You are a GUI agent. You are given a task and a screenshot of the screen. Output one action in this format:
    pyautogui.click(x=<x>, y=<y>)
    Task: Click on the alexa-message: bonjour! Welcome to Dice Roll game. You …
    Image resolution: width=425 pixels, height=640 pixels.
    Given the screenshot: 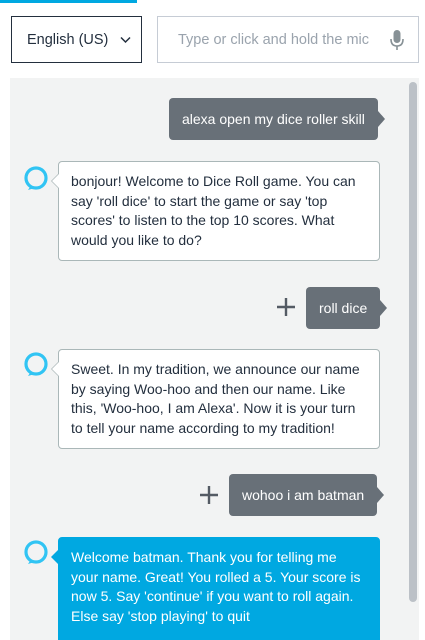 What is the action you would take?
    pyautogui.click(x=215, y=211)
    